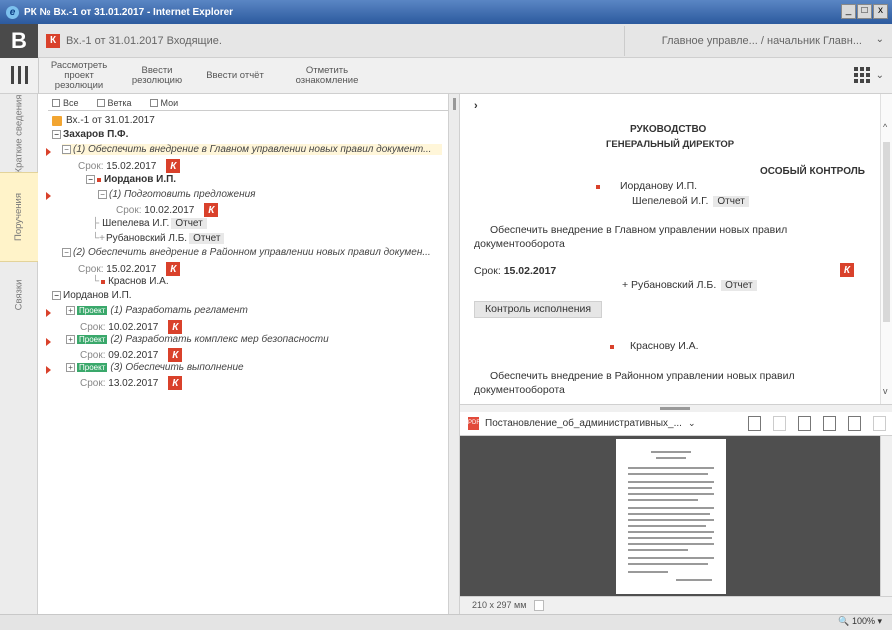  What do you see at coordinates (515, 271) in the screenshot?
I see `doc-due: Срок: 15.02.2017` at bounding box center [515, 271].